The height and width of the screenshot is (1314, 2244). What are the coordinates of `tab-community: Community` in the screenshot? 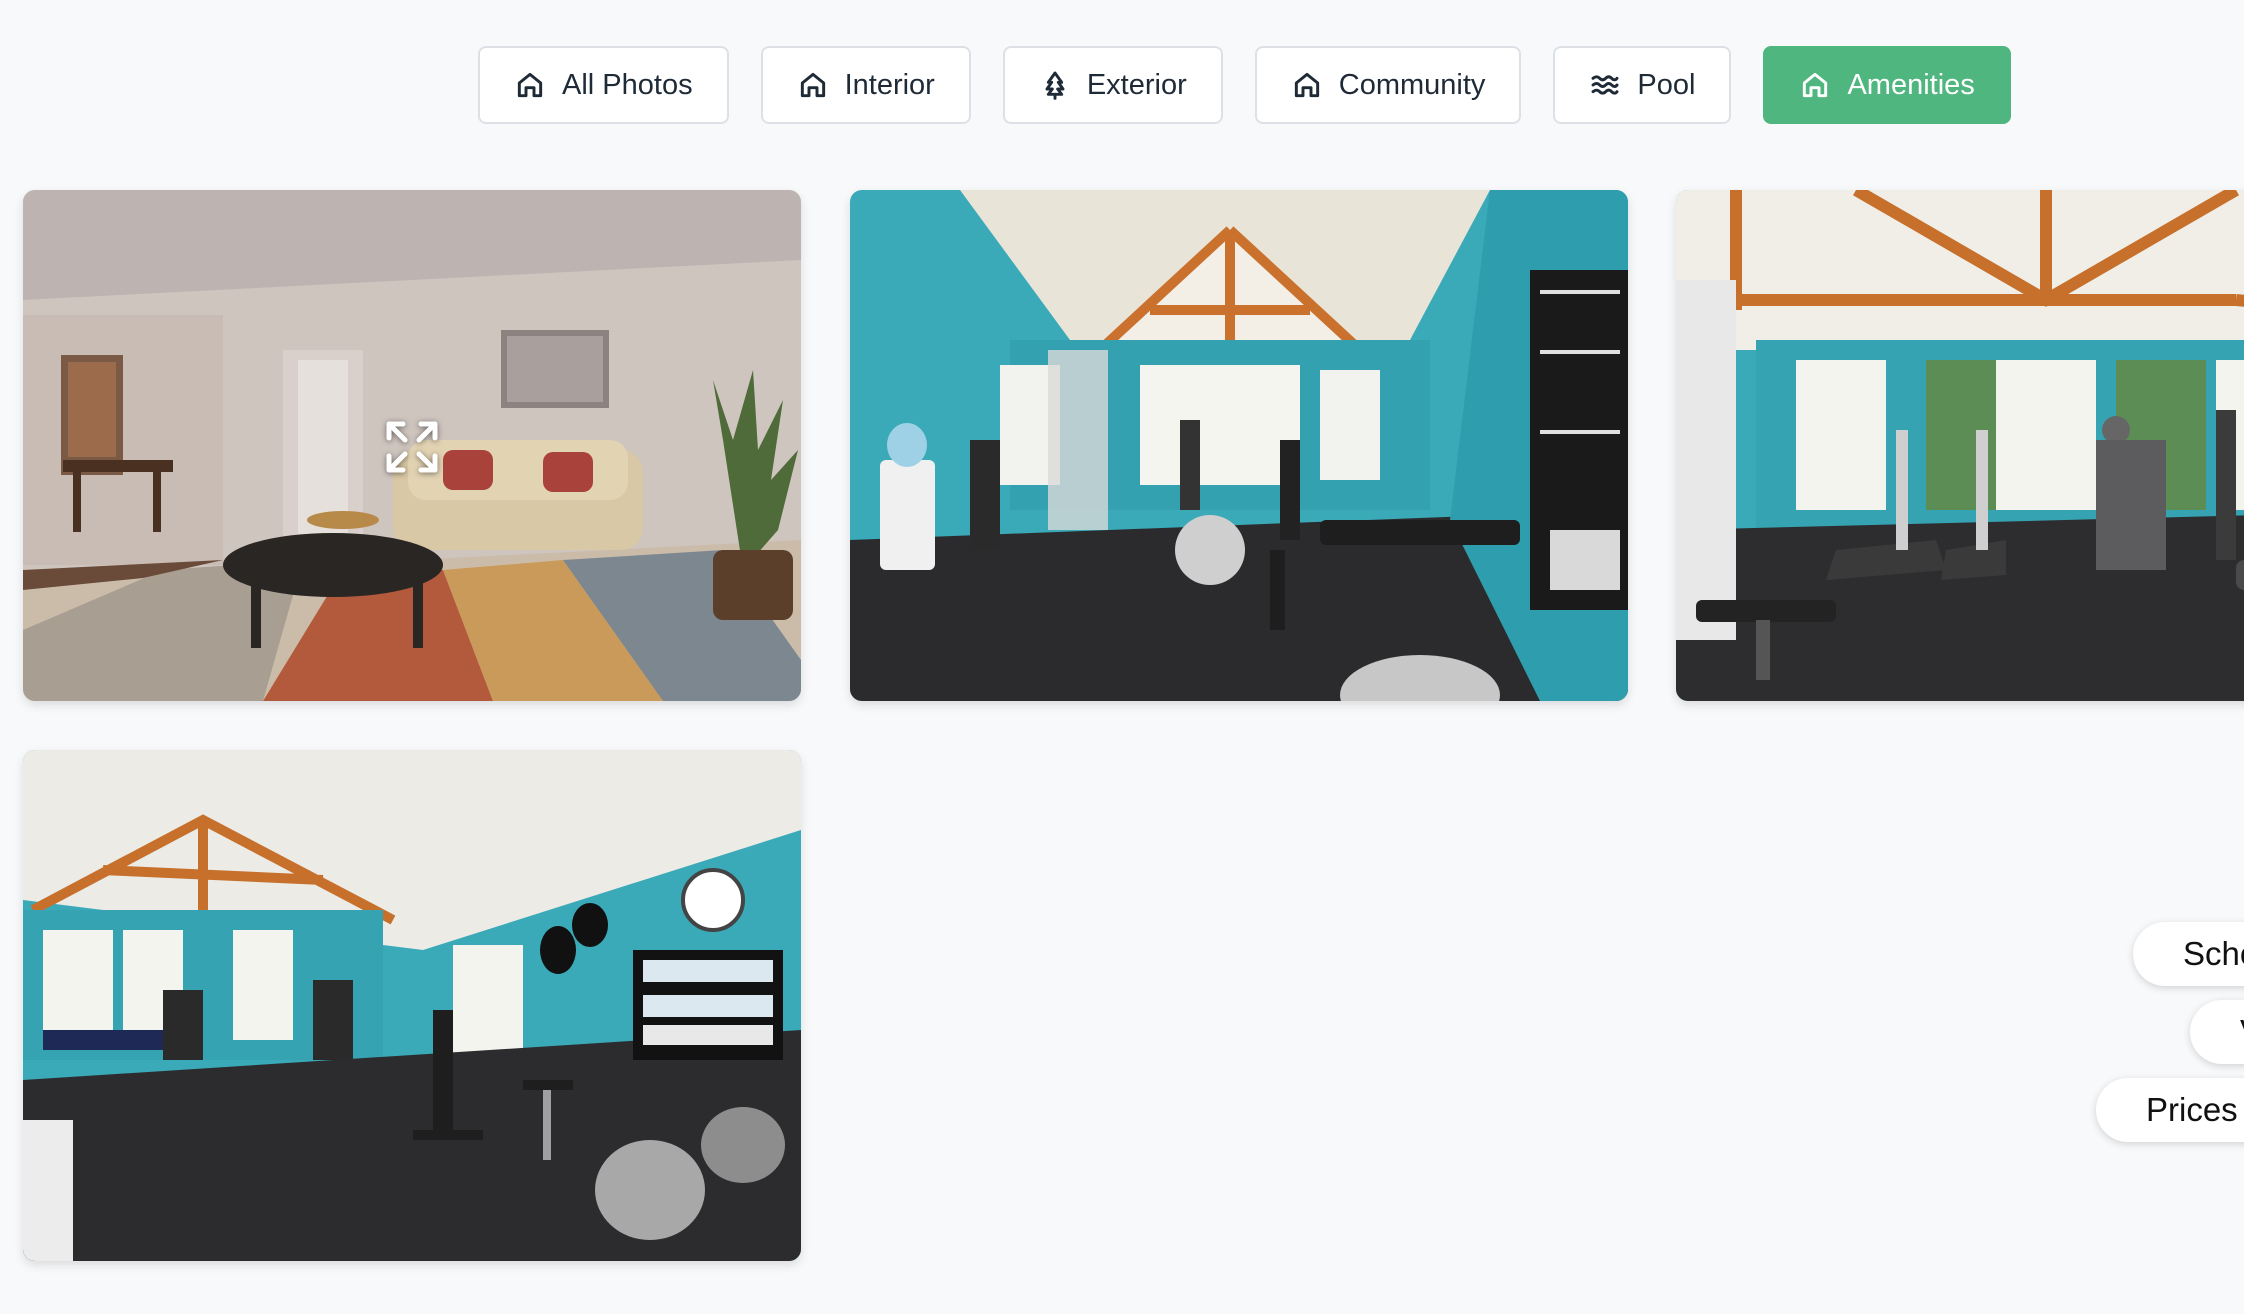 It's located at (1388, 85).